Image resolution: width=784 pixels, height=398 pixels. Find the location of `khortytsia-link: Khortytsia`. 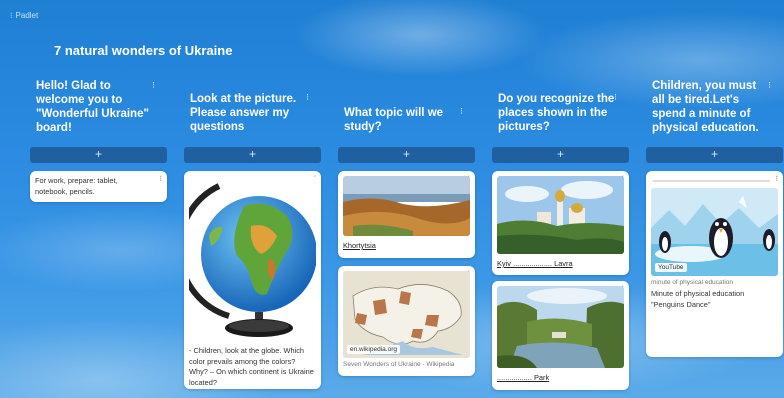

khortytsia-link: Khortytsia is located at coordinates (406, 245).